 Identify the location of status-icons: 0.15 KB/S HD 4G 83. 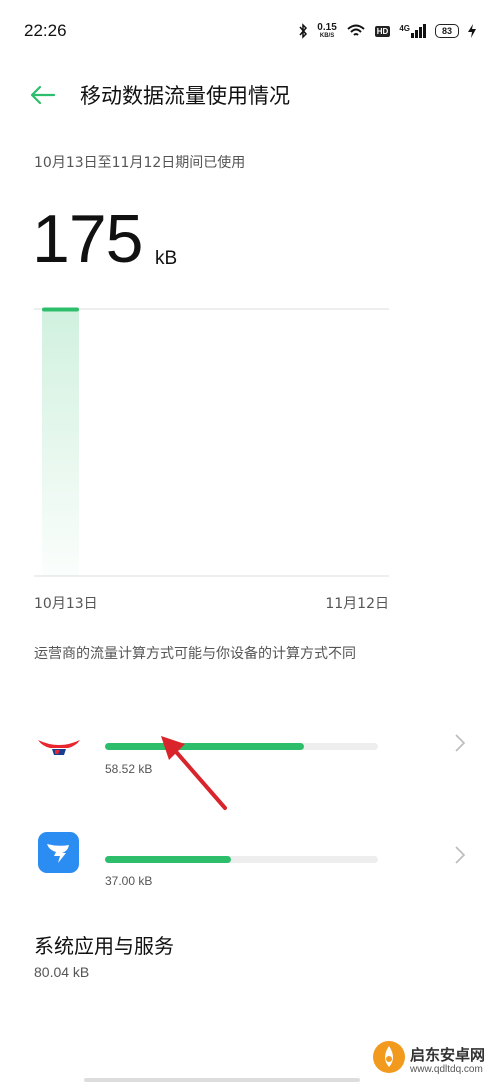
(387, 31).